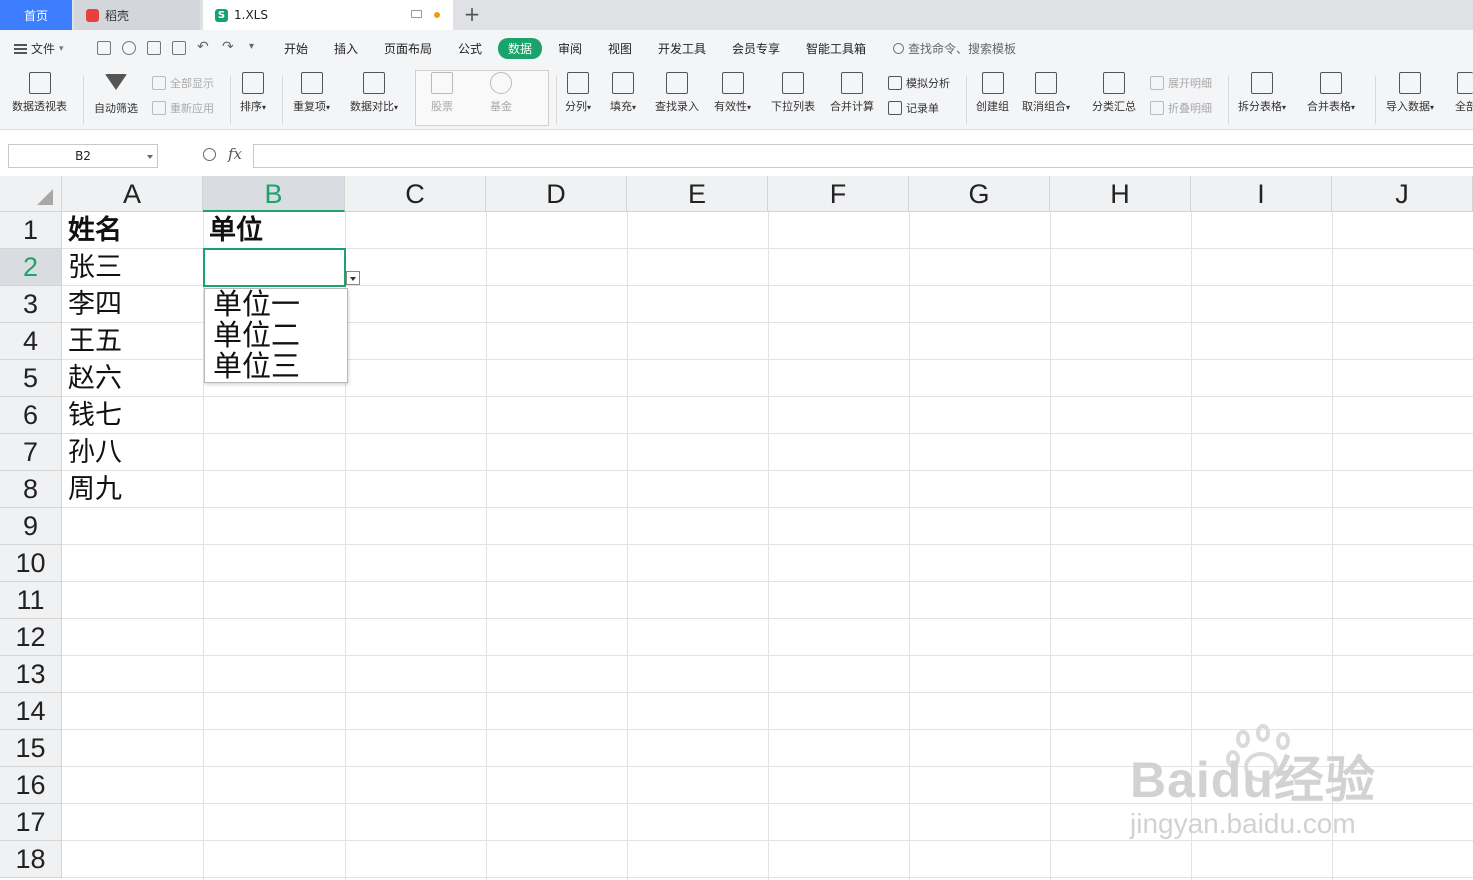  I want to click on tab-document: S 1.XLS, so click(328, 15).